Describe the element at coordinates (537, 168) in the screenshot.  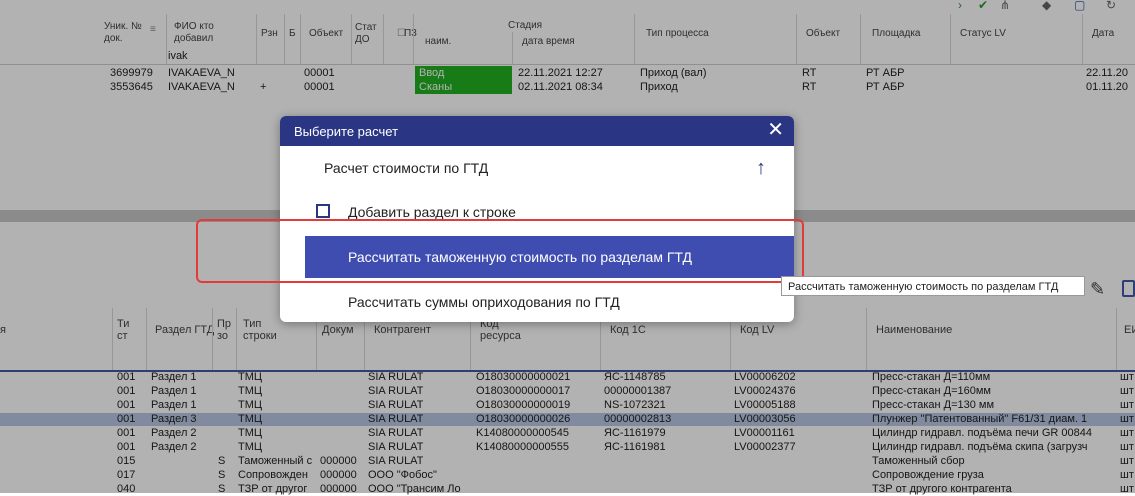
I see `menu-item-calc-cost: Расчет стоимости по ГТД ↑` at that location.